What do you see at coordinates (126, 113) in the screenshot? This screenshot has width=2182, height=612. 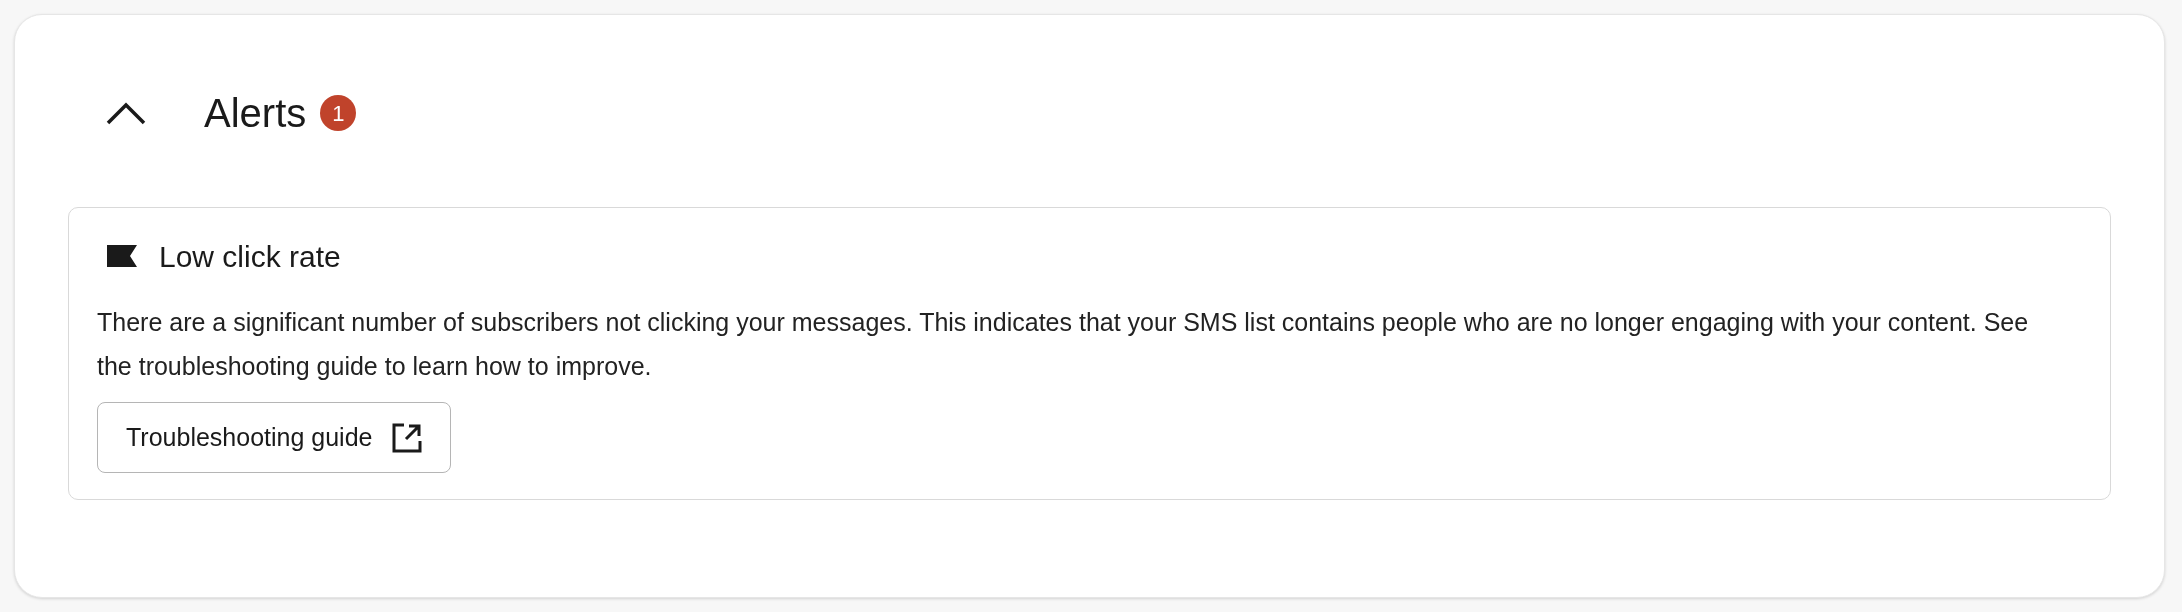 I see `chevron-up-icon` at bounding box center [126, 113].